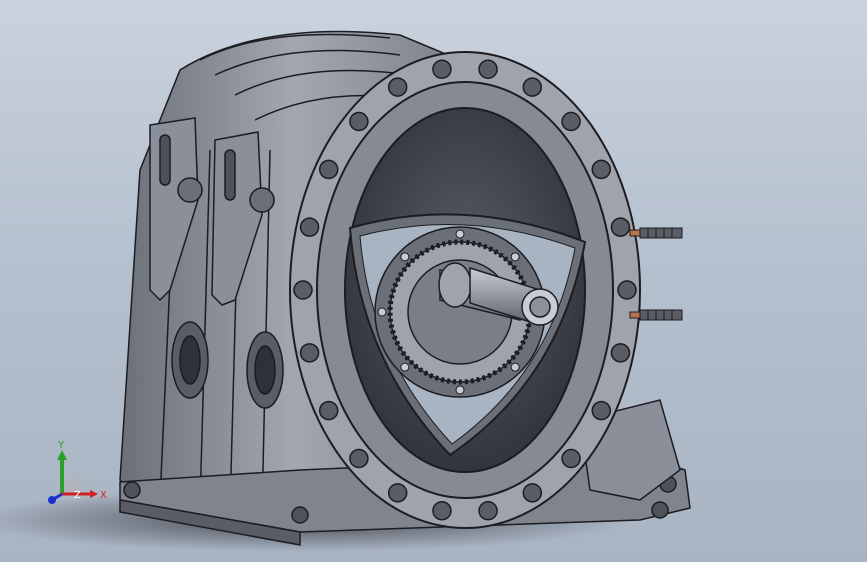 This screenshot has height=562, width=867. What do you see at coordinates (77, 495) in the screenshot?
I see `triad-z-label: Z` at bounding box center [77, 495].